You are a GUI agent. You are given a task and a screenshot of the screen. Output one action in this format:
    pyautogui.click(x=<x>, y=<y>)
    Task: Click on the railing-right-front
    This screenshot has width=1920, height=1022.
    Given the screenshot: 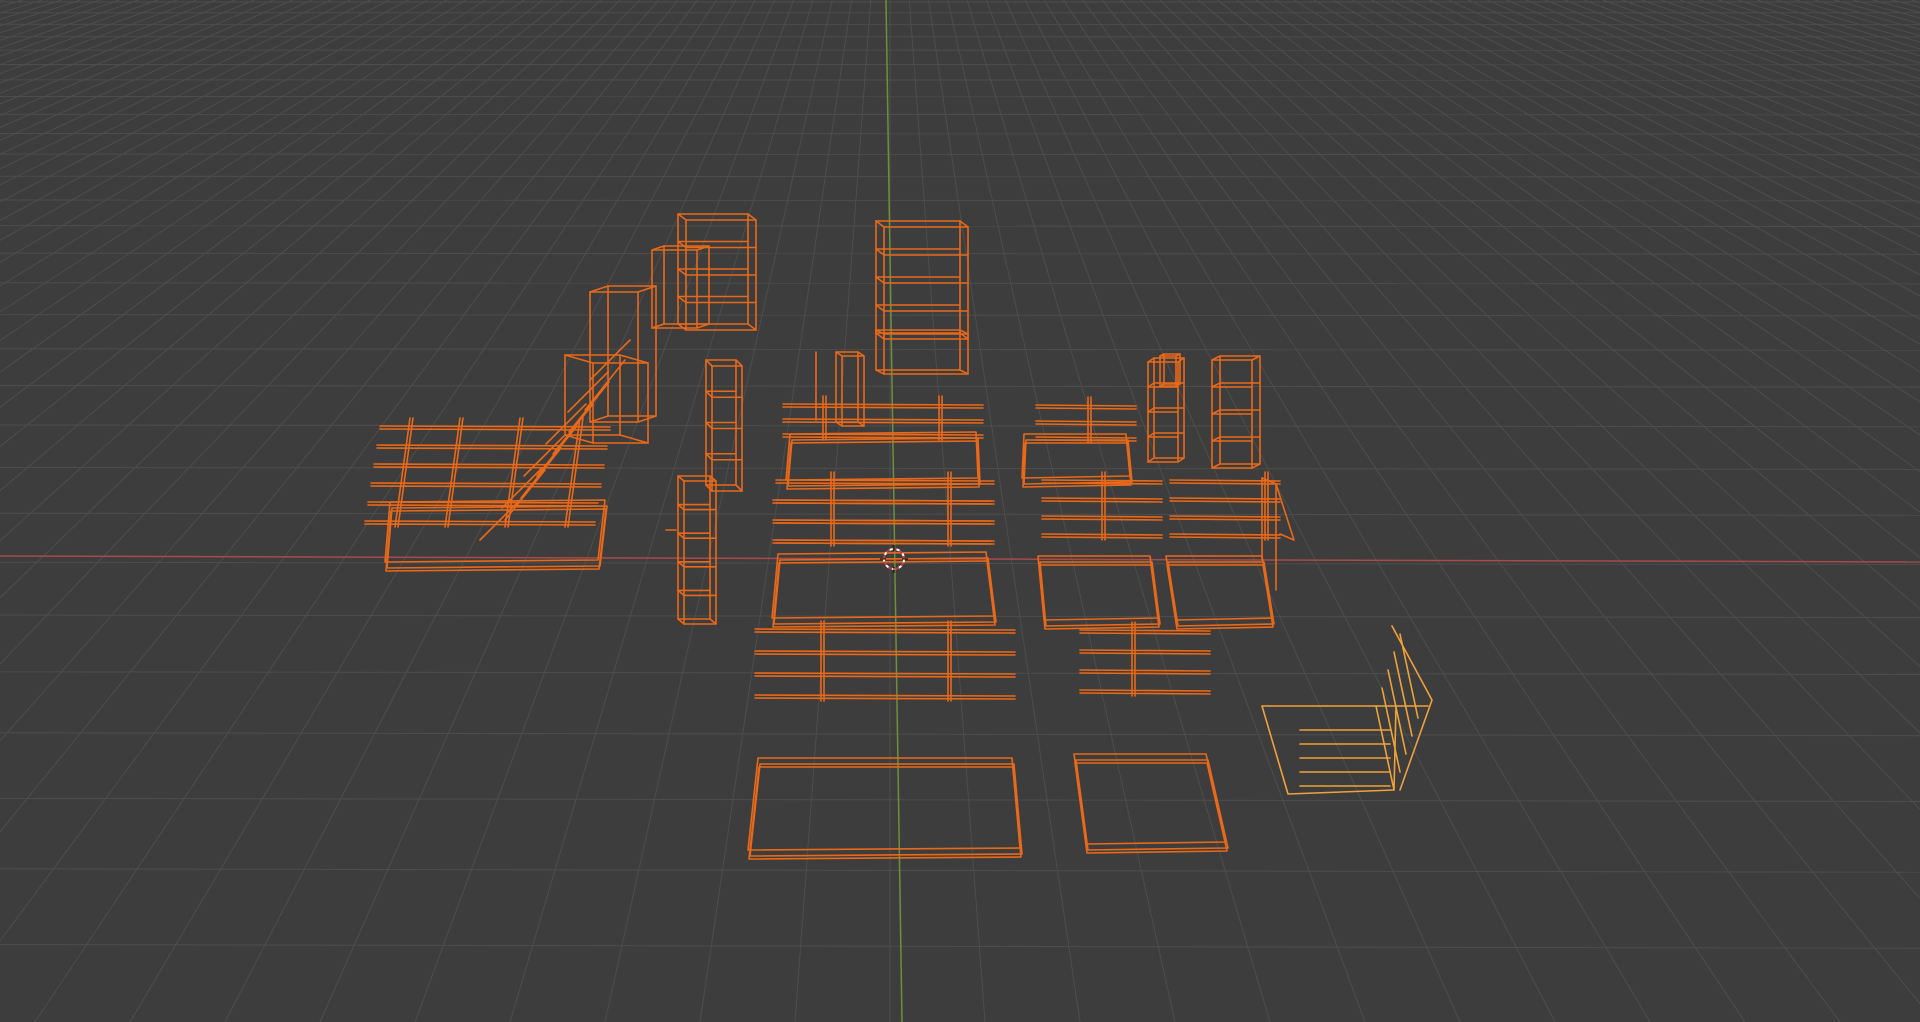 What is the action you would take?
    pyautogui.click(x=1145, y=659)
    